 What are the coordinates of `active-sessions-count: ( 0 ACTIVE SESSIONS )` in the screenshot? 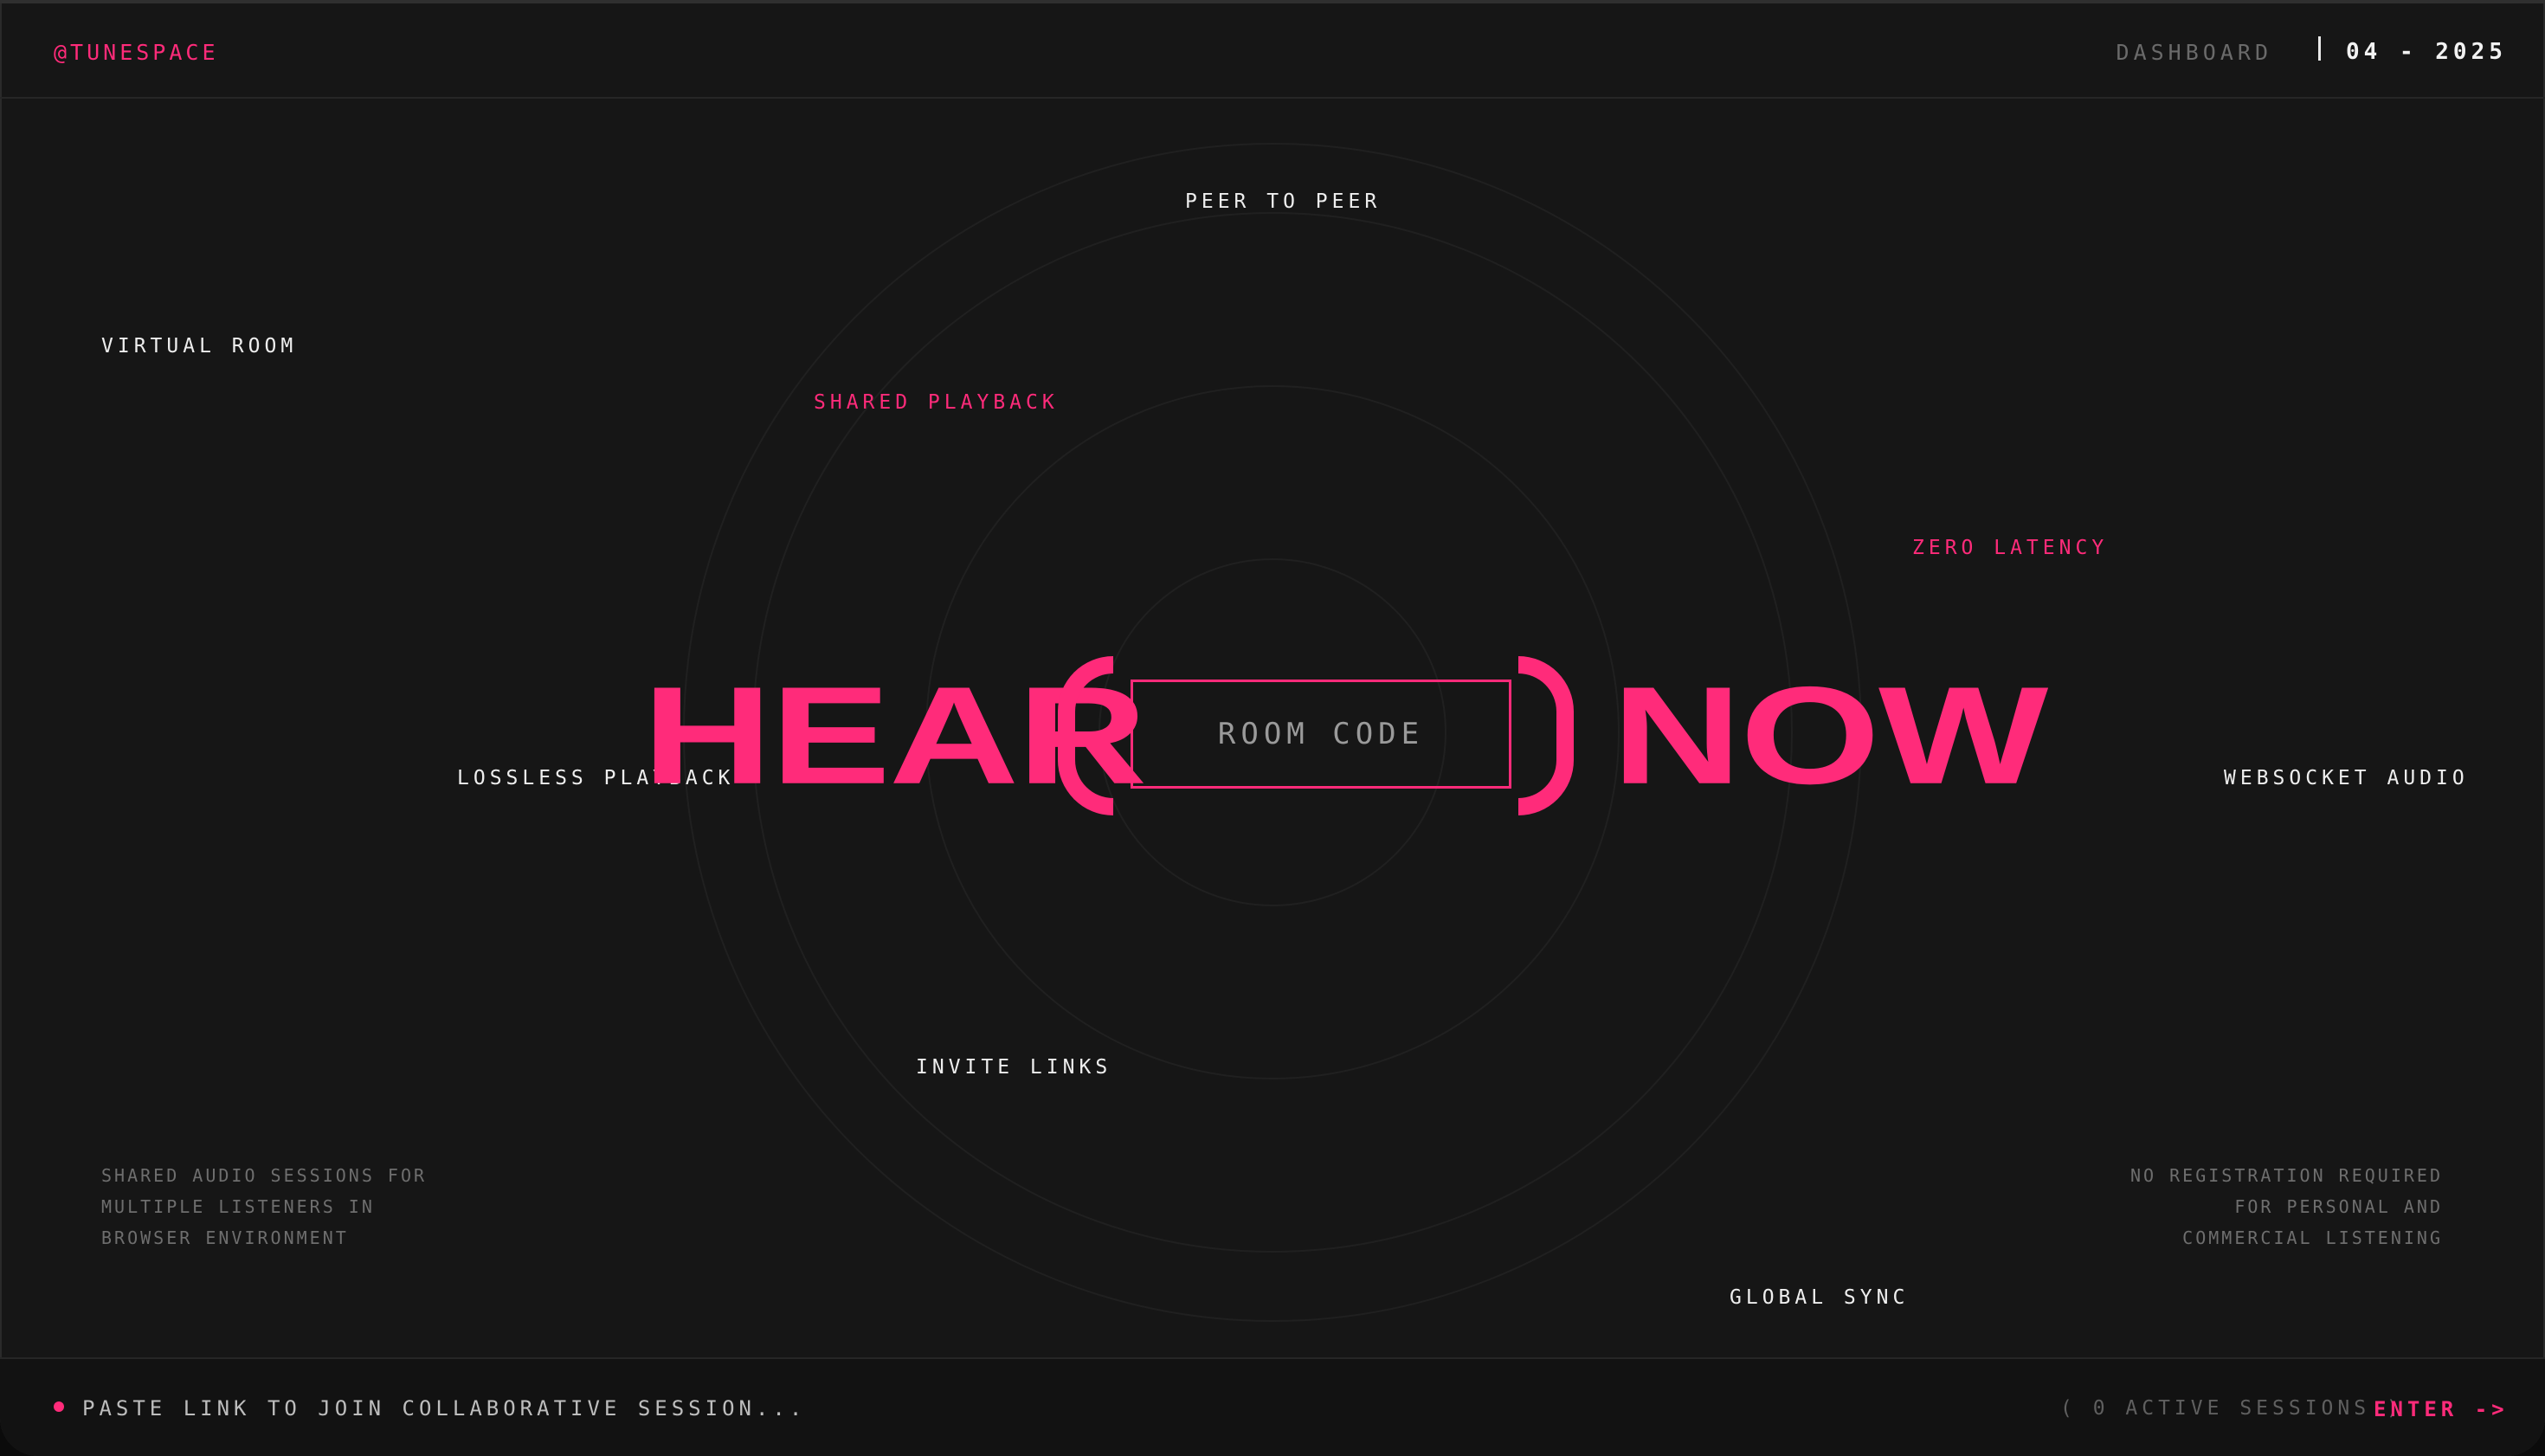 It's located at (2231, 1408).